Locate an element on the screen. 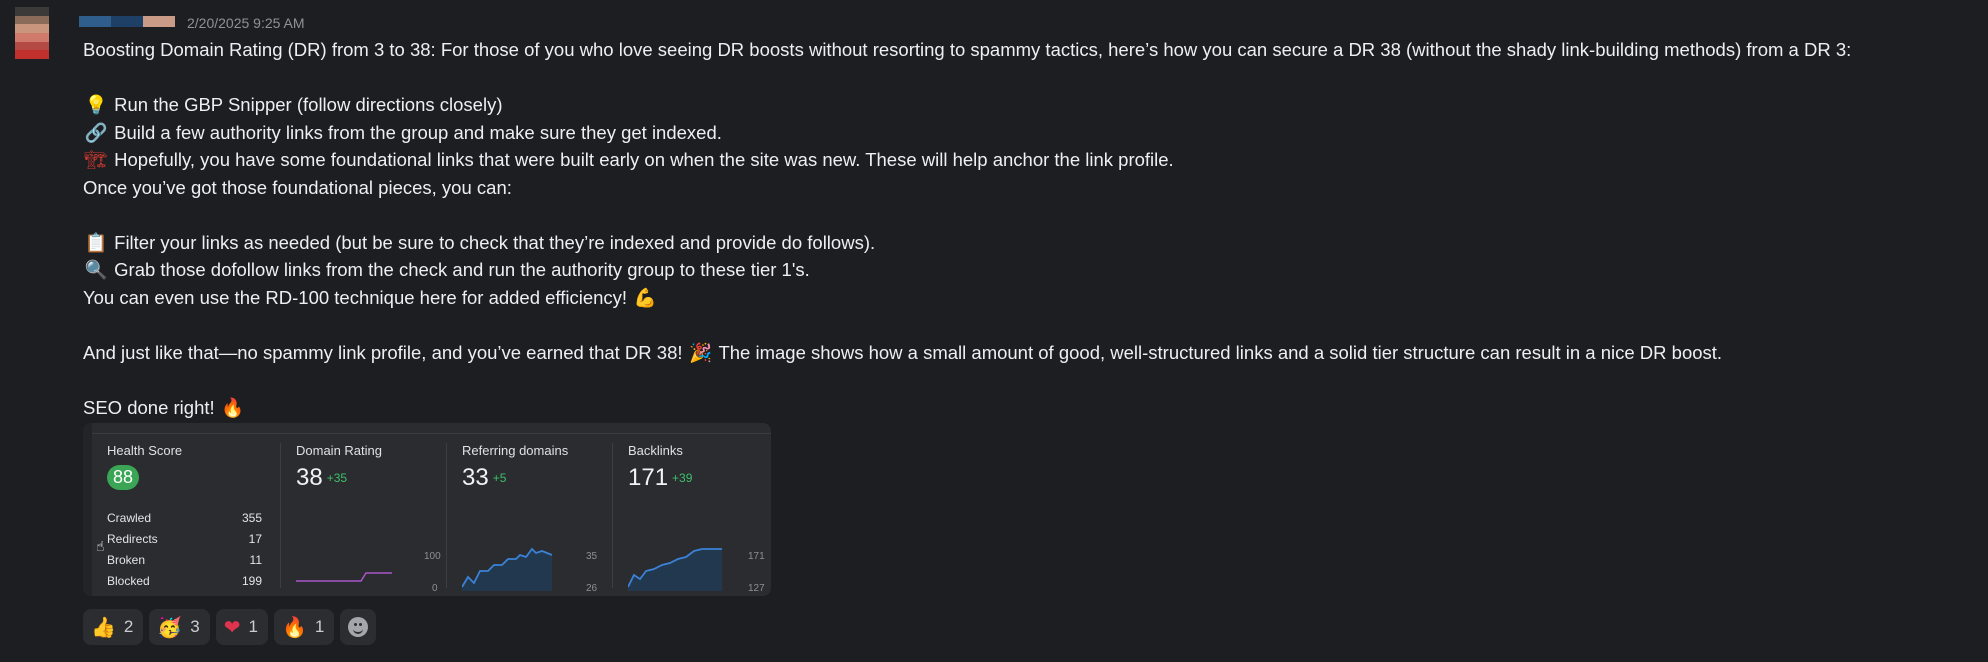 This screenshot has width=1988, height=662. reaction-party-face: 🥳 3 is located at coordinates (179, 627).